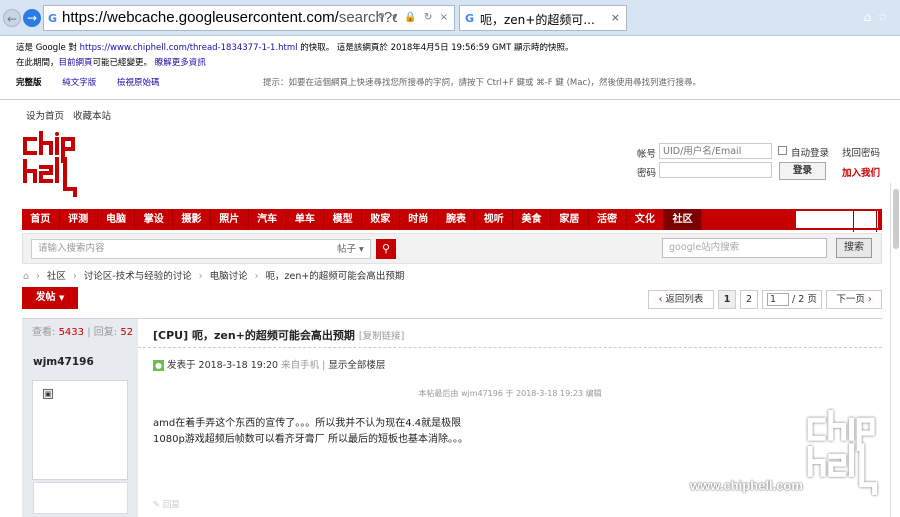 This screenshot has height=517, width=900. I want to click on browser-tab: G 呃，zen+的超频可... ×, so click(543, 18).